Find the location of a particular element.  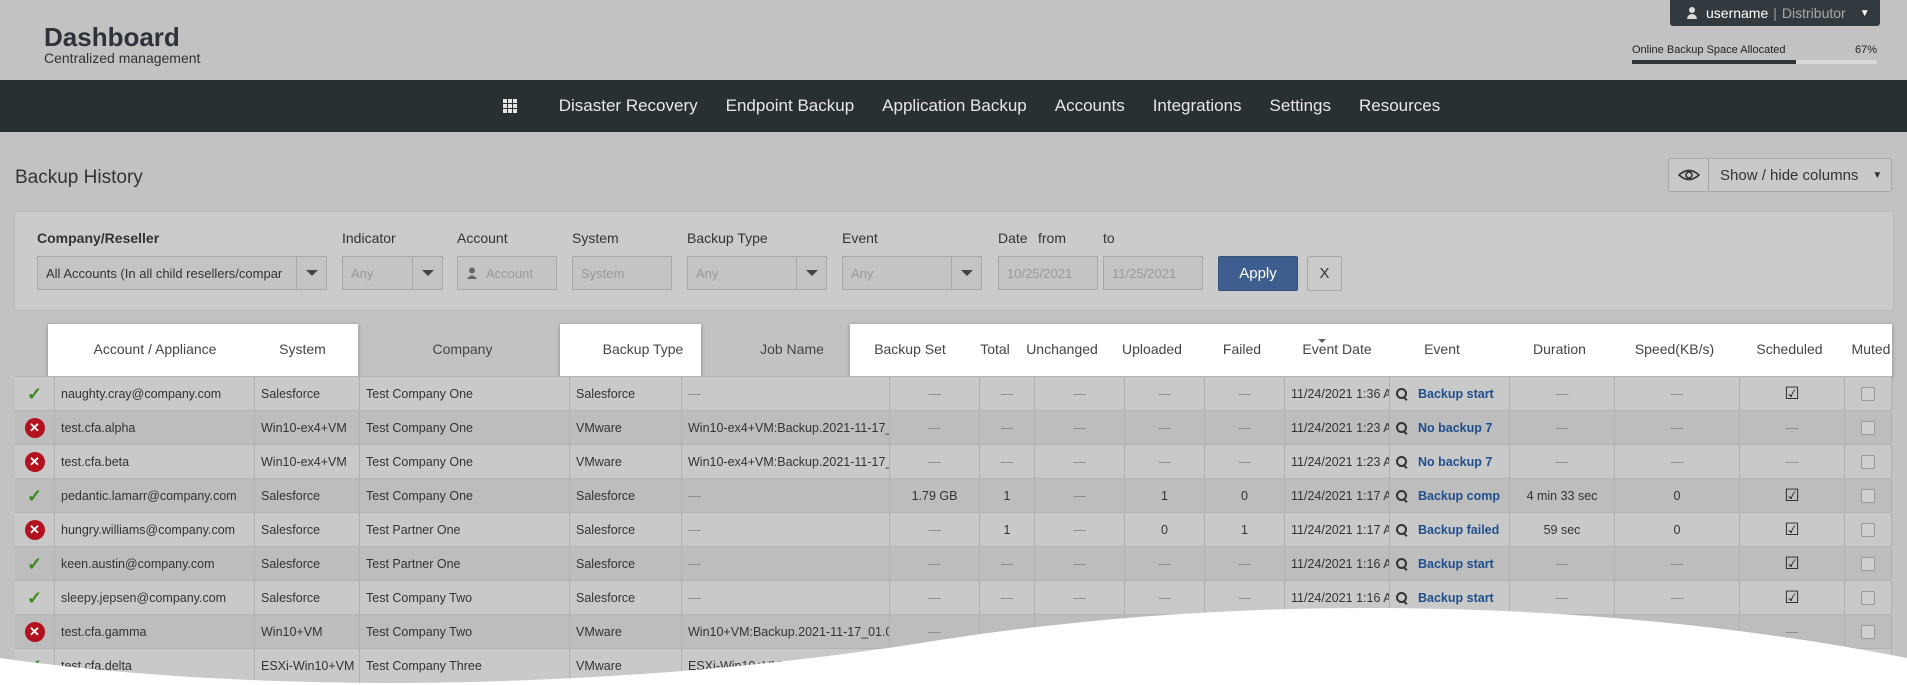

nav-disaster-recovery: Disaster Recovery is located at coordinates (628, 106).